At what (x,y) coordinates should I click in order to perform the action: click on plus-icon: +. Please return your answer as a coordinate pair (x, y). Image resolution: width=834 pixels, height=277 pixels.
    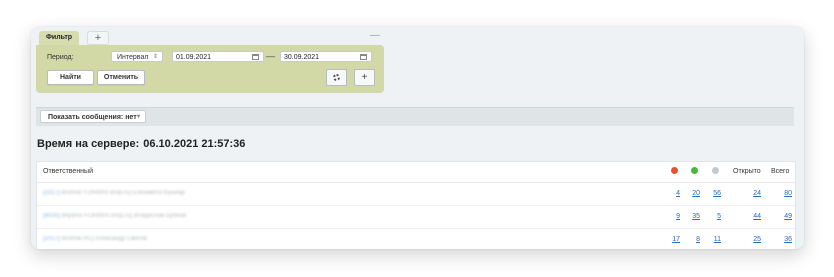
    Looking at the image, I should click on (364, 77).